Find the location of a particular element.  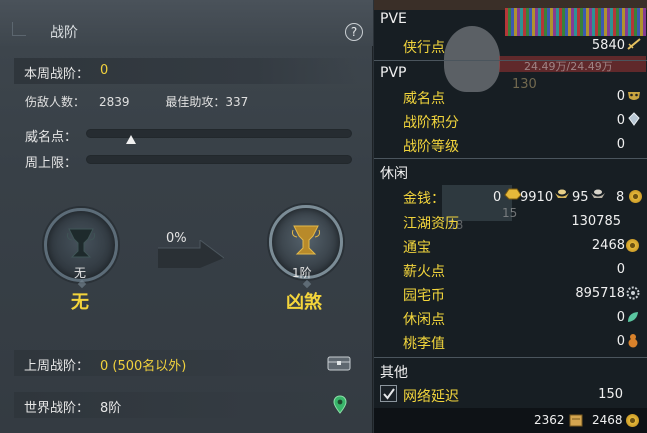

background-small-number: 15 is located at coordinates (510, 213).